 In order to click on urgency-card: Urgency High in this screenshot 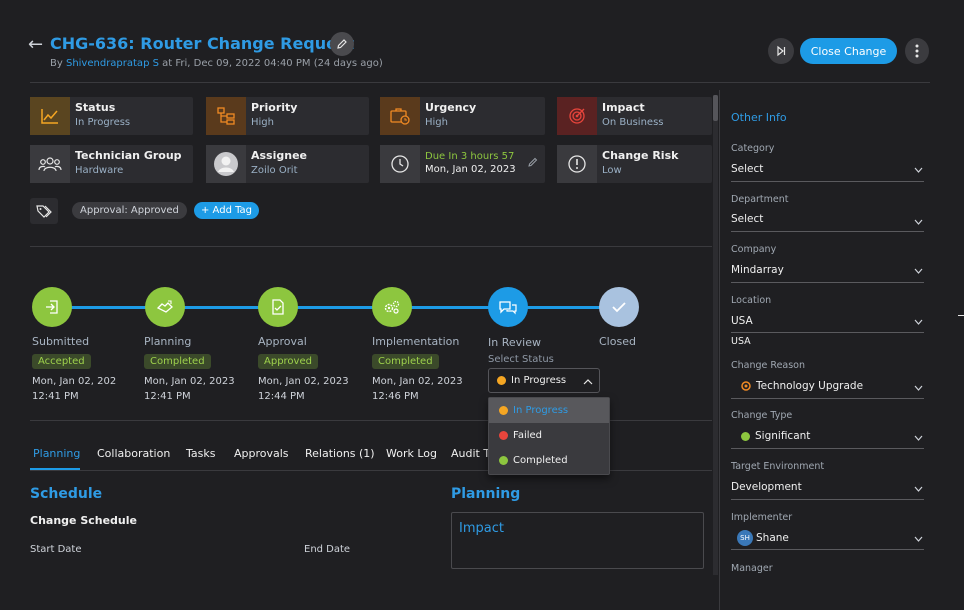, I will do `click(462, 116)`.